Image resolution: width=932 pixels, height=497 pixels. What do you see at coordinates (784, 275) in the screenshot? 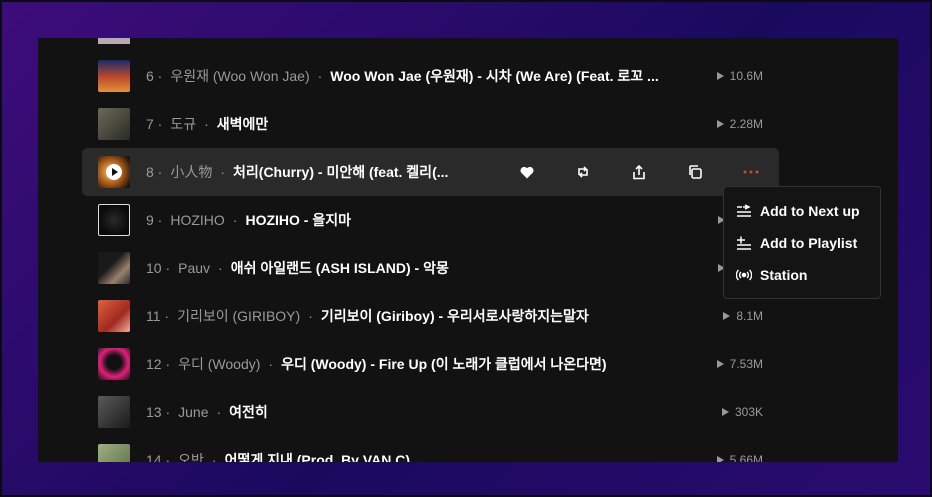
I see `menu-item-label: Station` at bounding box center [784, 275].